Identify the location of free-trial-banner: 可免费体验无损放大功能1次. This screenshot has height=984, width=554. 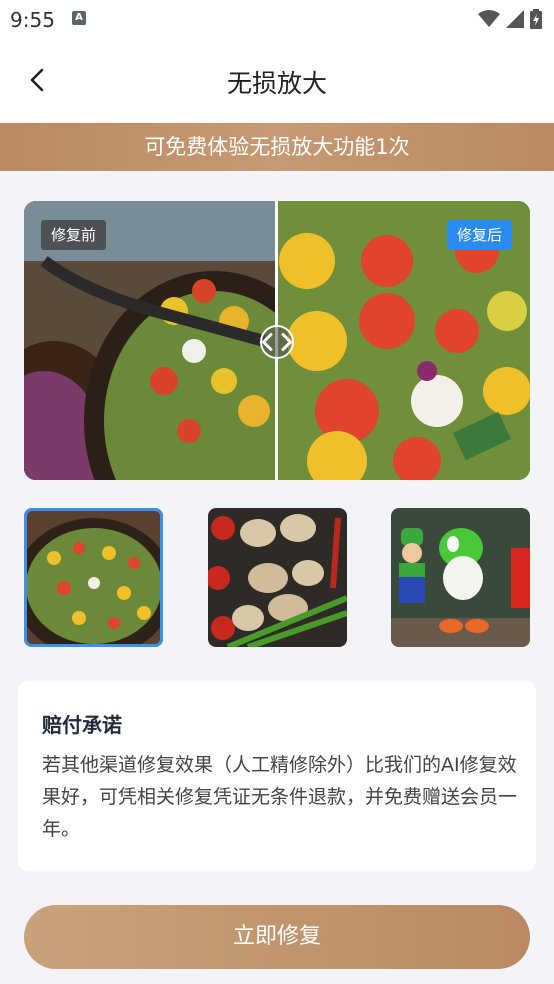
(277, 147).